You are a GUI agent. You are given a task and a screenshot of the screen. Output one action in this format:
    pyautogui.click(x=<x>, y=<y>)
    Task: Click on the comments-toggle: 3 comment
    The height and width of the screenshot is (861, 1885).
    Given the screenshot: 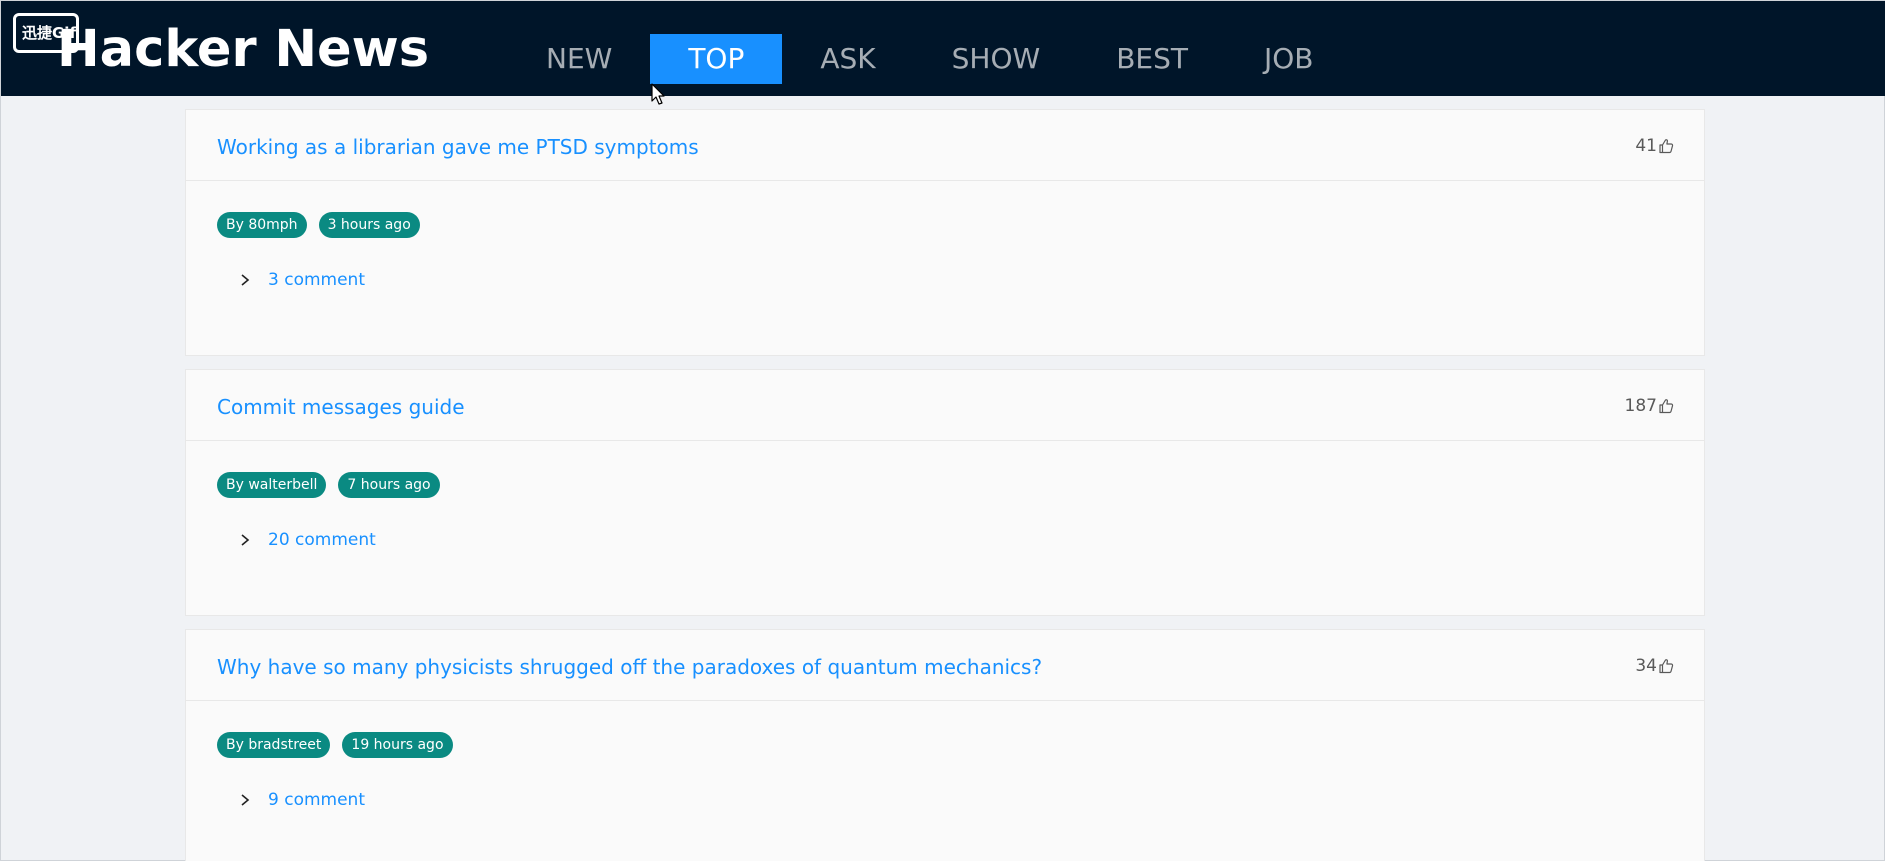 What is the action you would take?
    pyautogui.click(x=301, y=280)
    